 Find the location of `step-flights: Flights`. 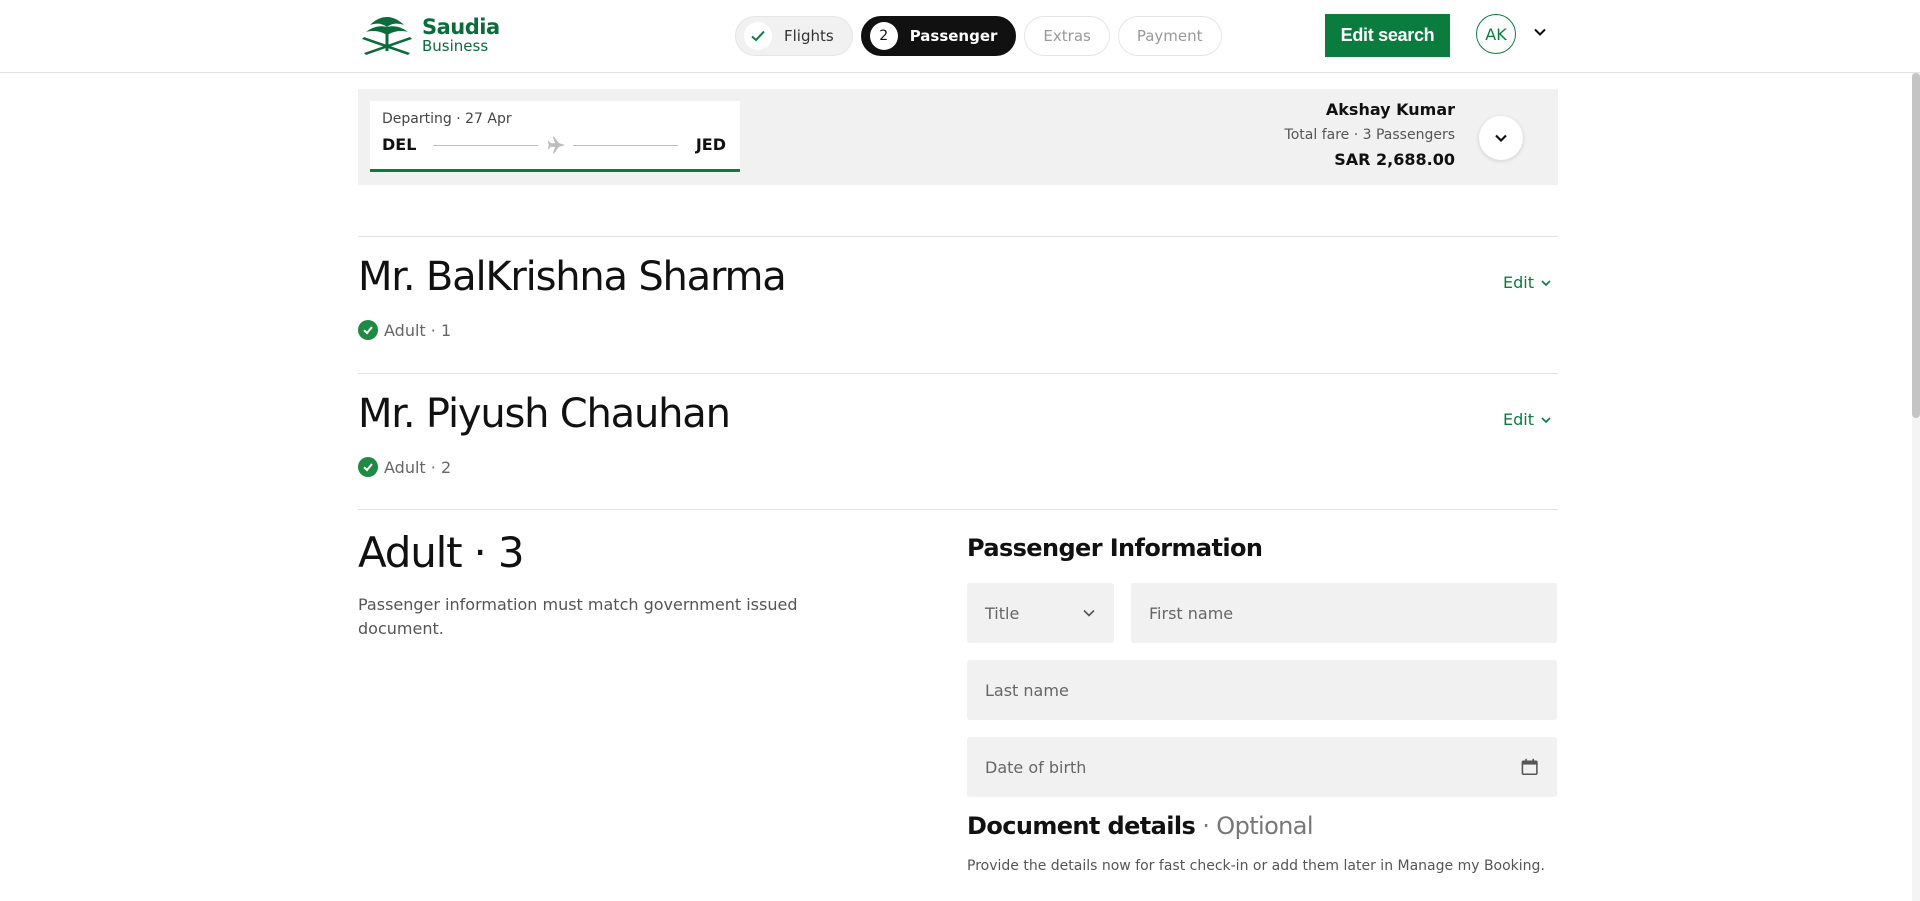

step-flights: Flights is located at coordinates (794, 36).